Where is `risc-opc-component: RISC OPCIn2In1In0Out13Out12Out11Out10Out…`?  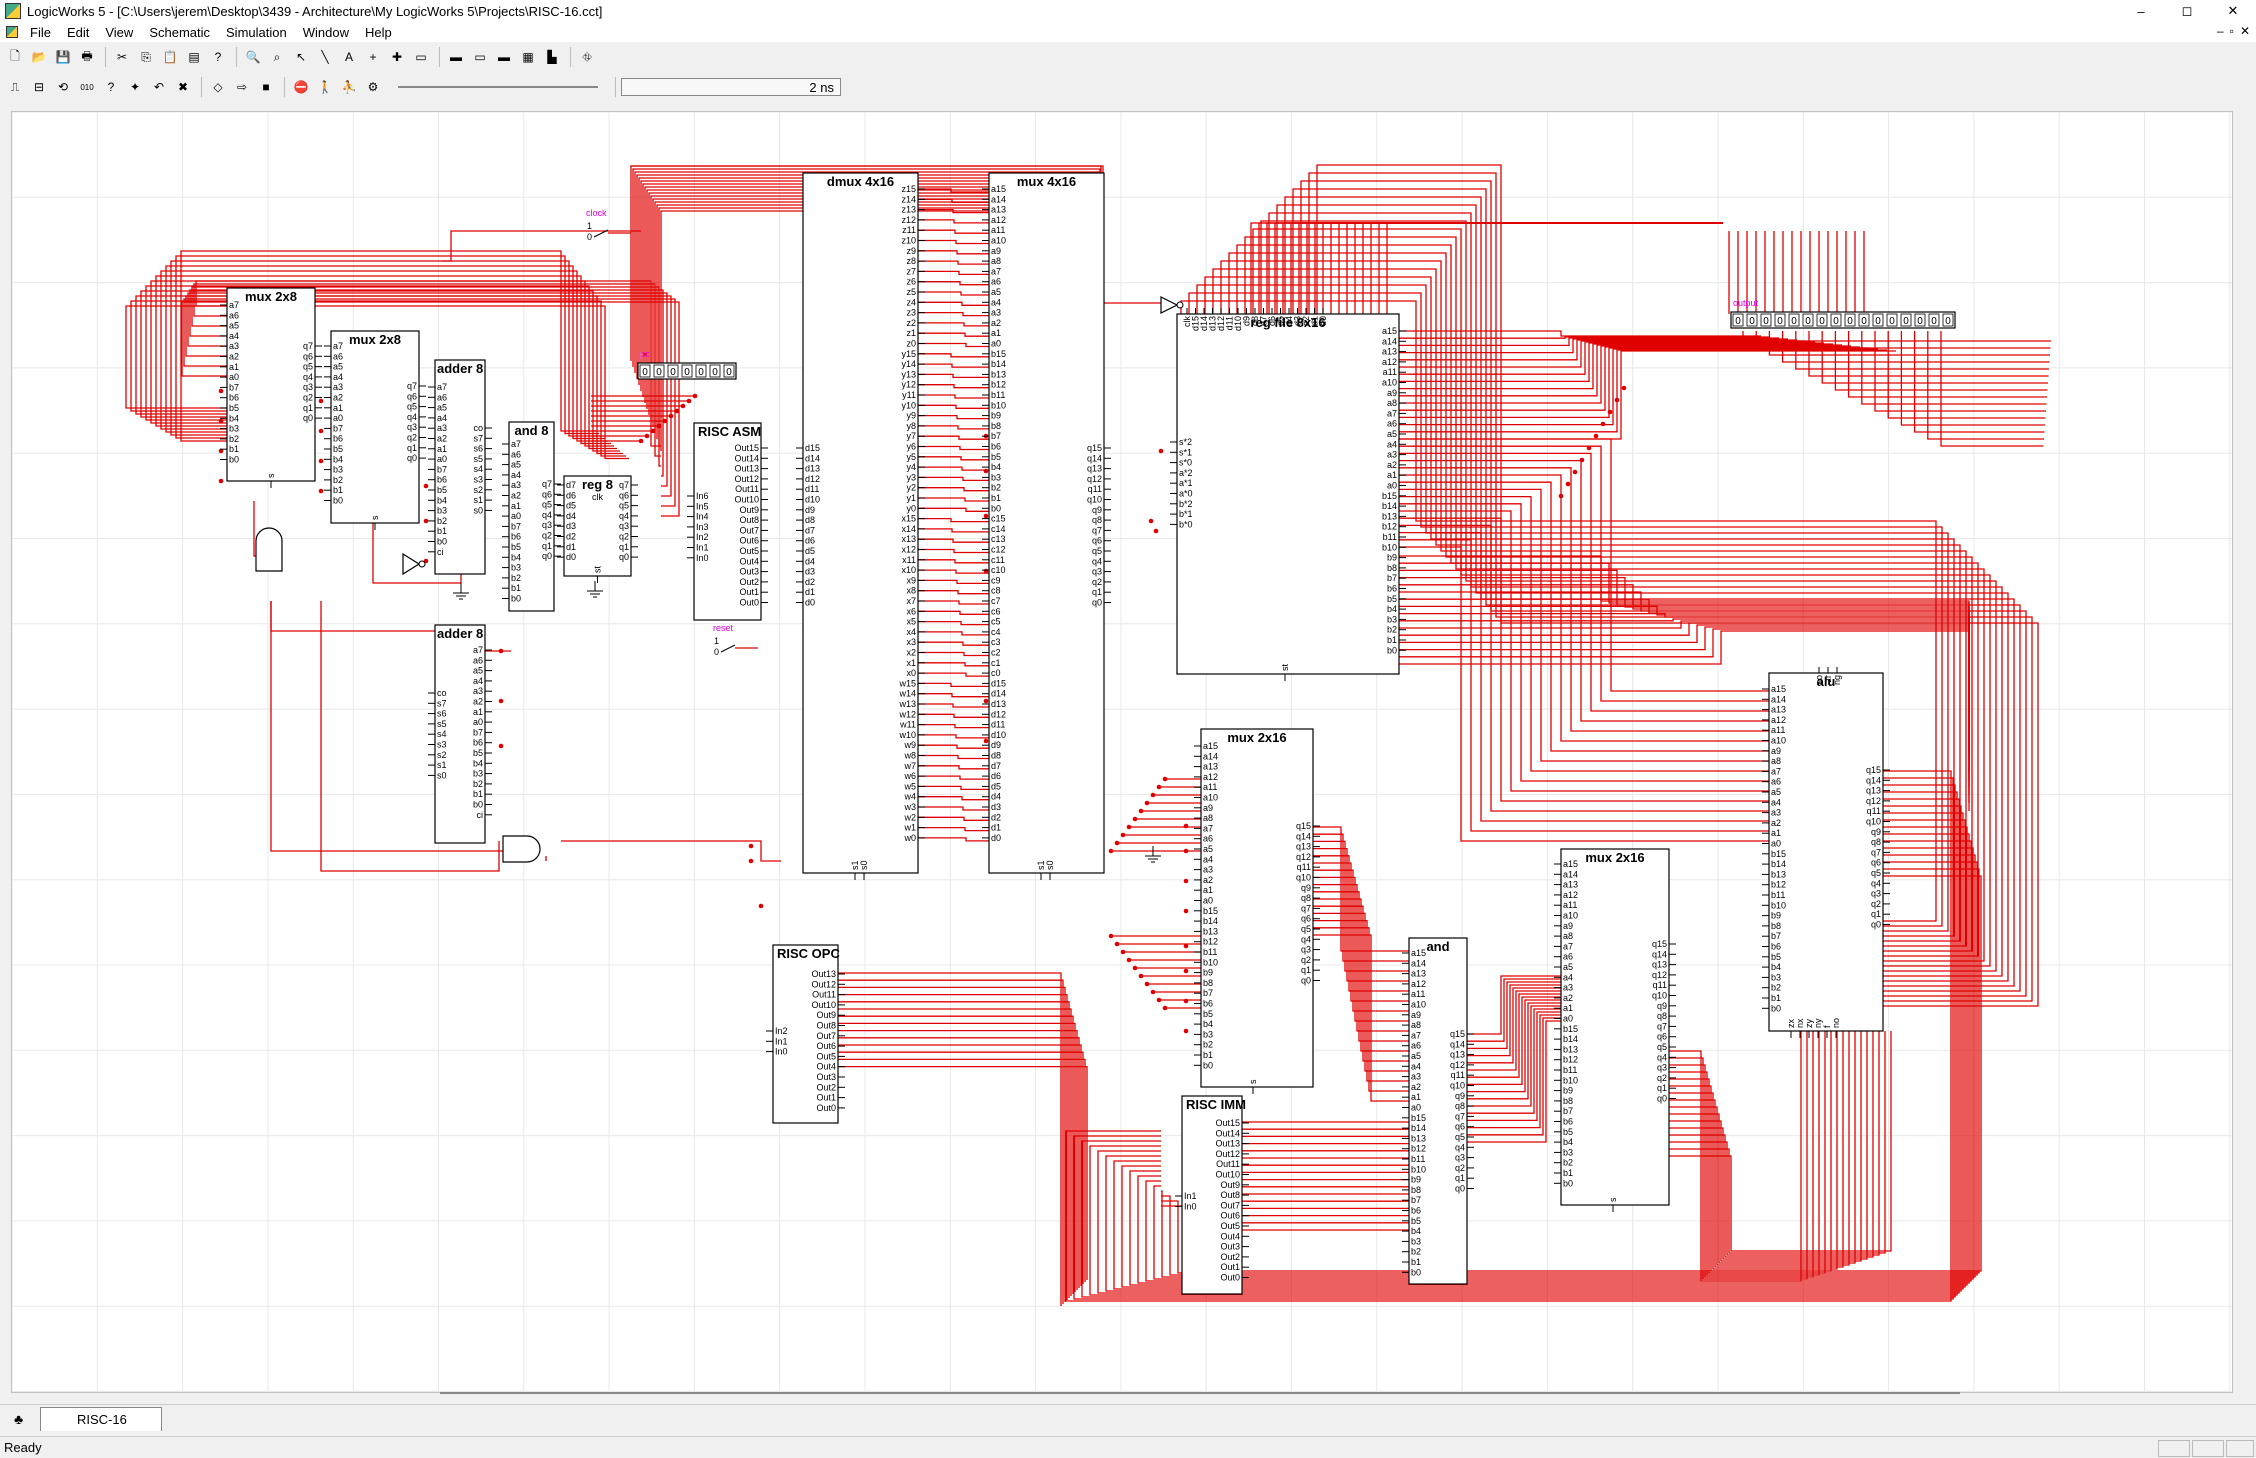 risc-opc-component: RISC OPCIn2In1In0Out13Out12Out11Out10Out… is located at coordinates (805, 1034).